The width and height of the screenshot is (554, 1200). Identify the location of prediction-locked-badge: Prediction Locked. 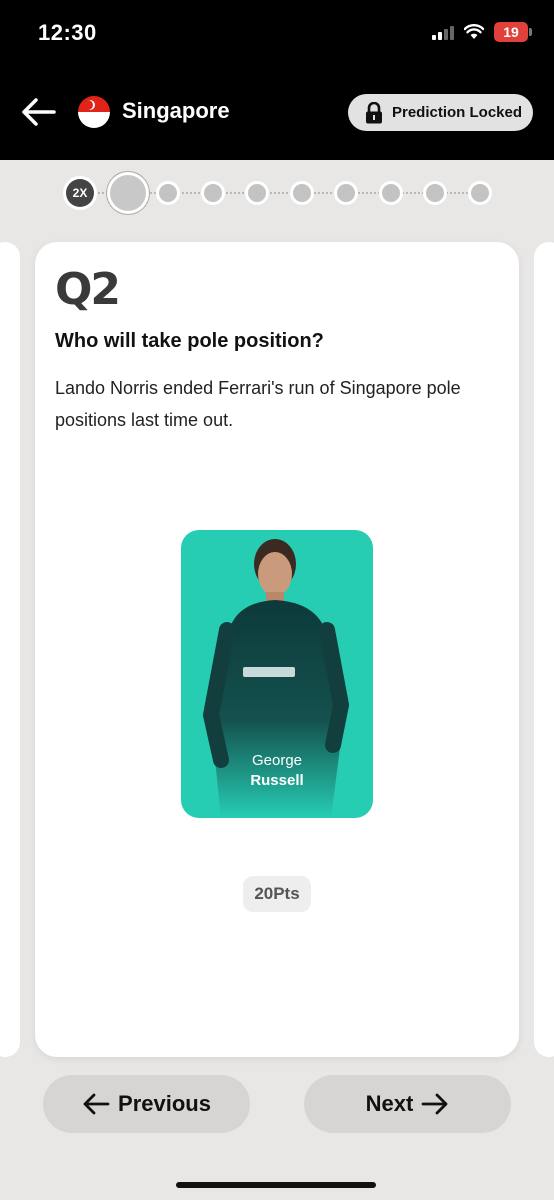
(440, 112).